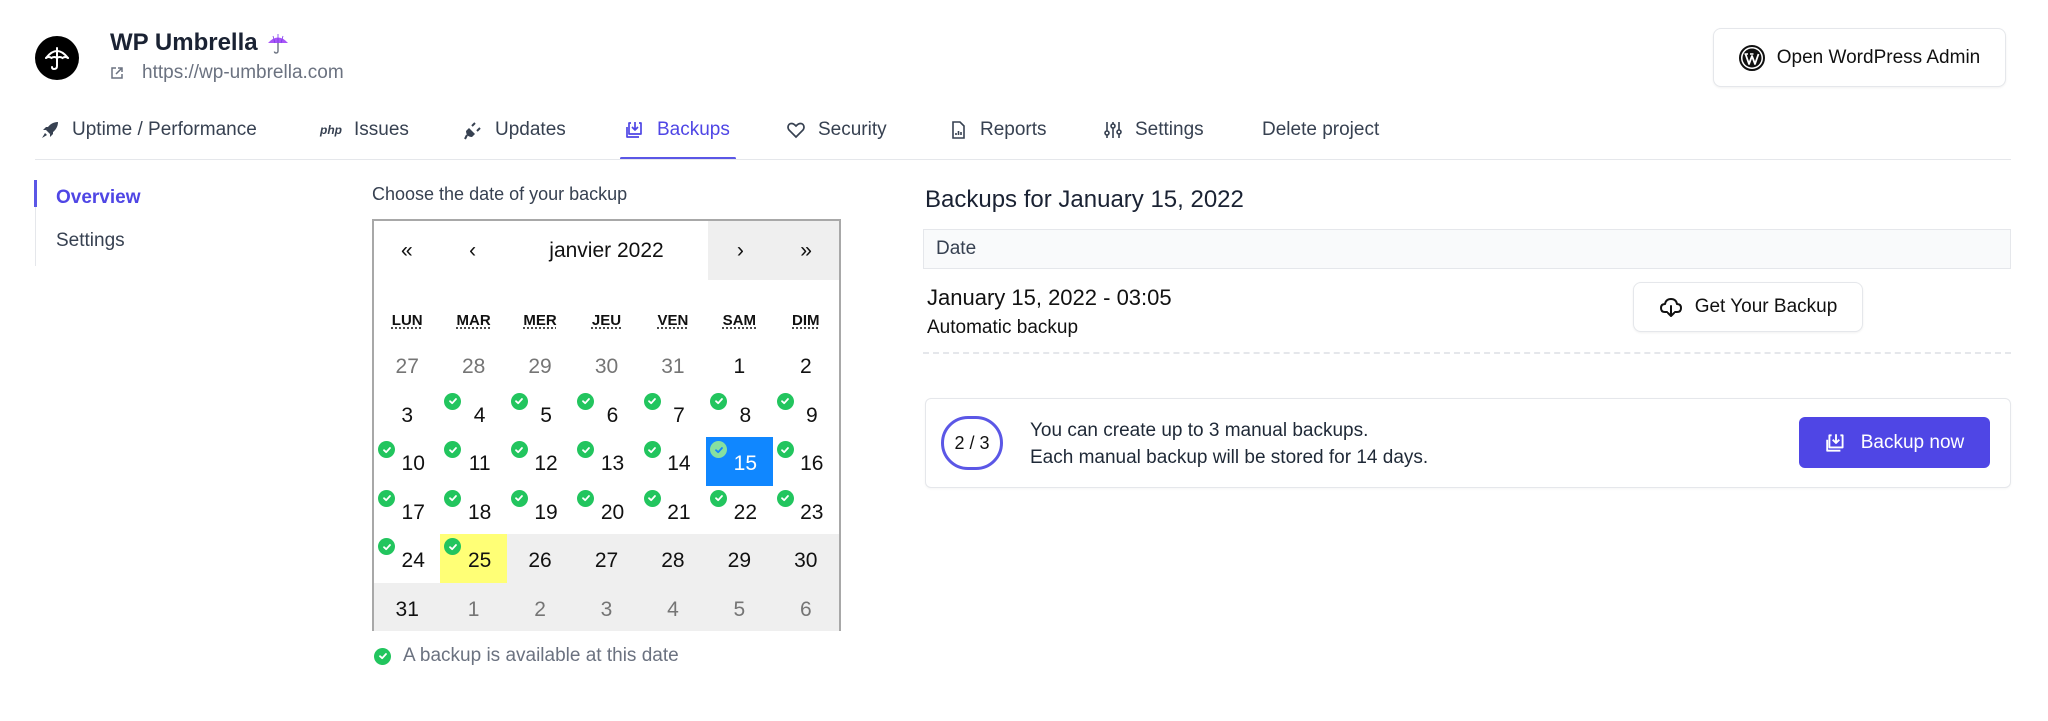 The image size is (2048, 721). Describe the element at coordinates (134, 201) in the screenshot. I see `sidebar-item-overview: Overview` at that location.